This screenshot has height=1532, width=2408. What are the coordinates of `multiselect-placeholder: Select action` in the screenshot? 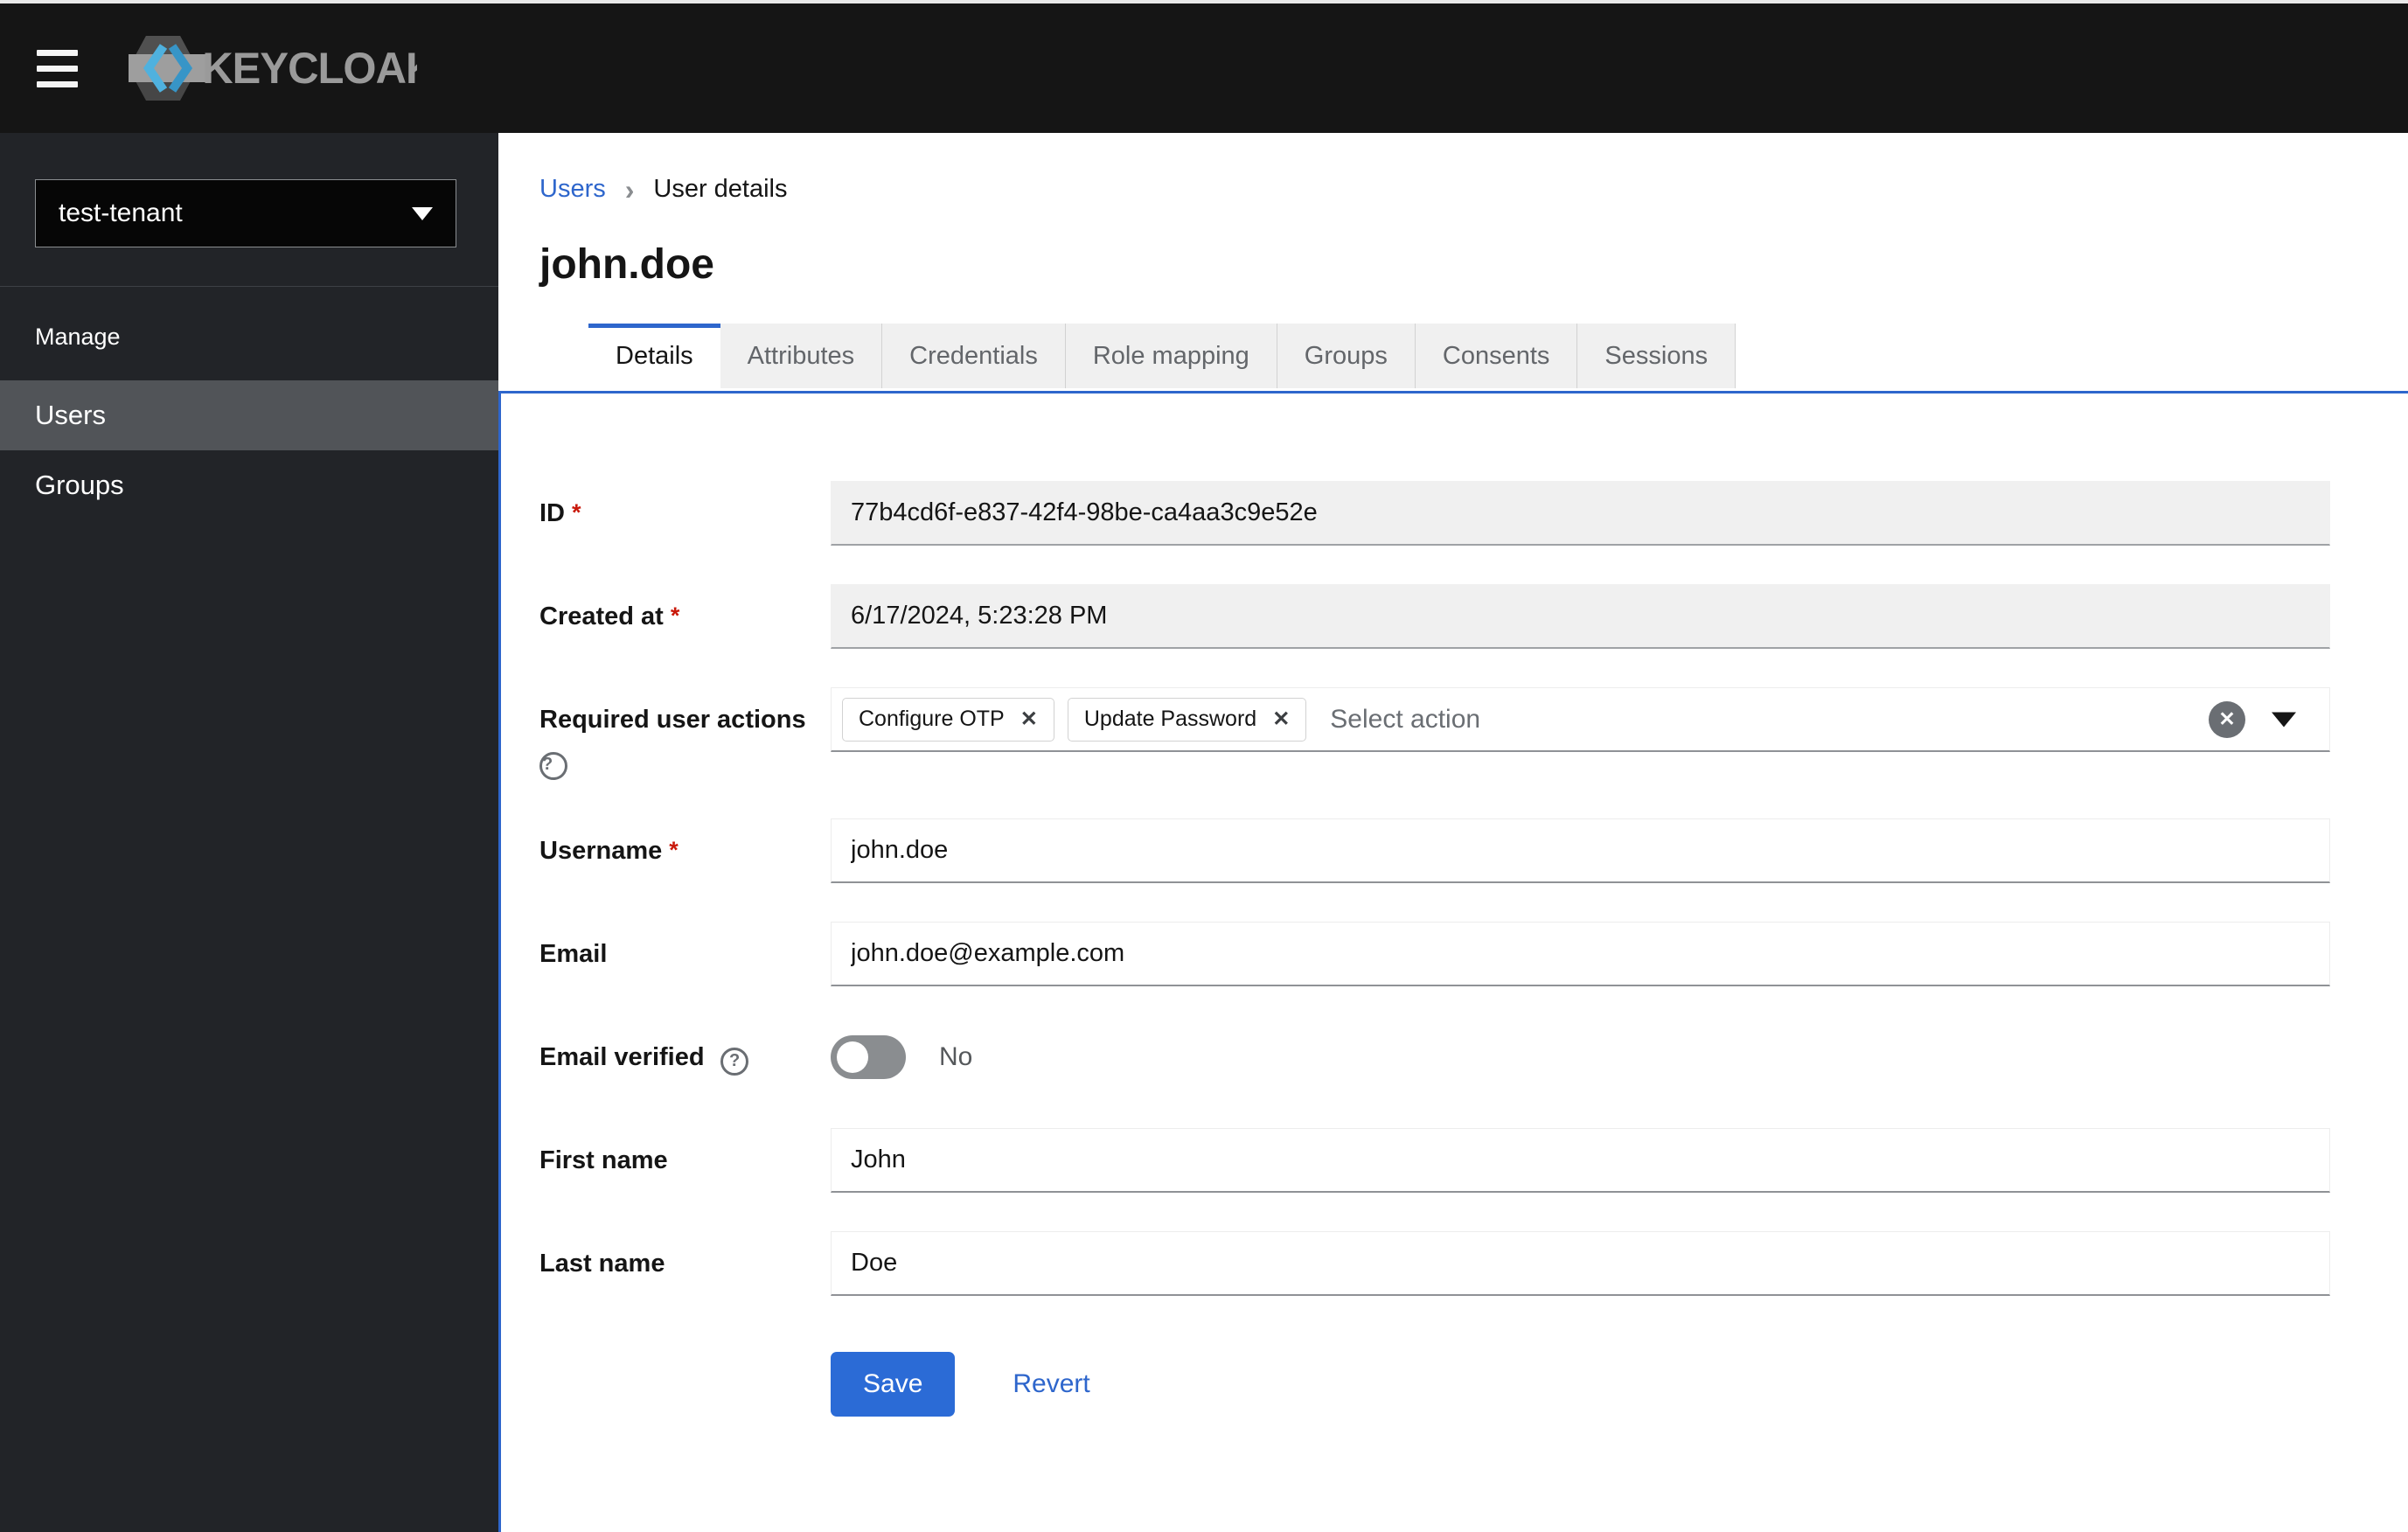 It's located at (1405, 719).